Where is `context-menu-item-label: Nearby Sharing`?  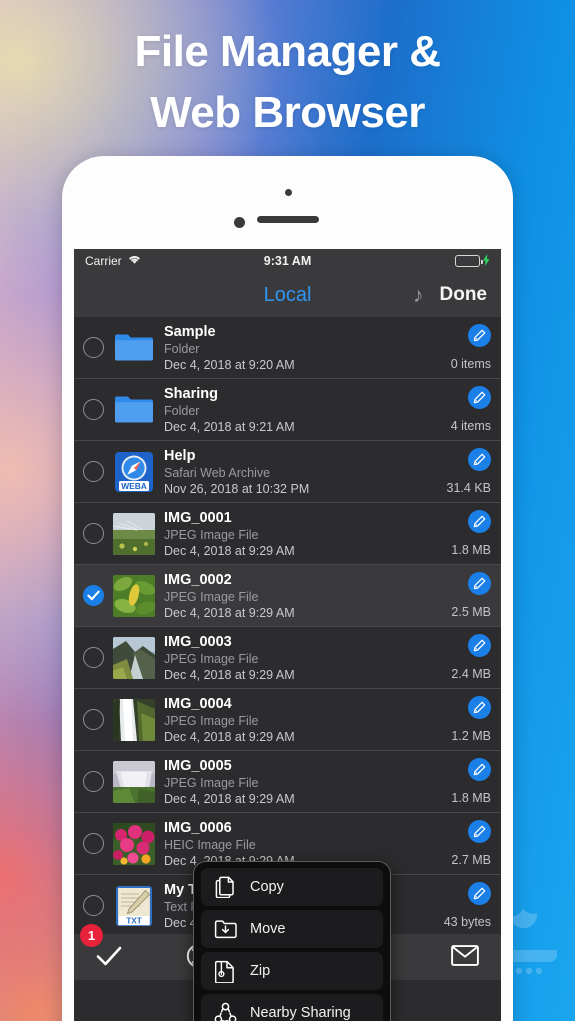
context-menu-item-label: Nearby Sharing is located at coordinates (300, 1013).